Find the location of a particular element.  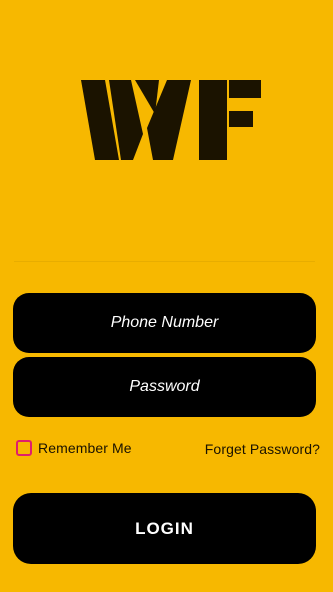

login-button: LOGIN is located at coordinates (164, 528).